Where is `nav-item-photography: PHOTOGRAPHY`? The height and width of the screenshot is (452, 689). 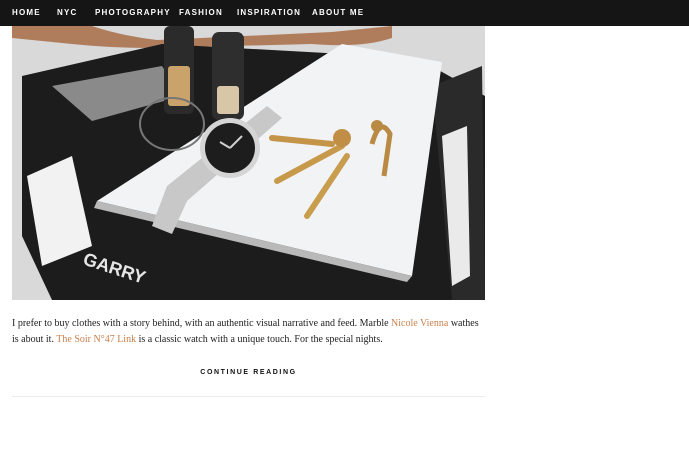
nav-item-photography: PHOTOGRAPHY is located at coordinates (133, 13).